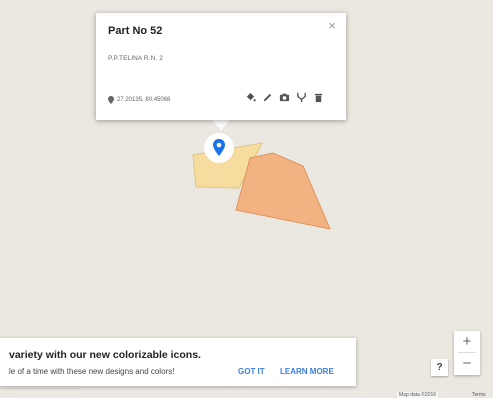  Describe the element at coordinates (219, 148) in the screenshot. I see `location-marker` at that location.